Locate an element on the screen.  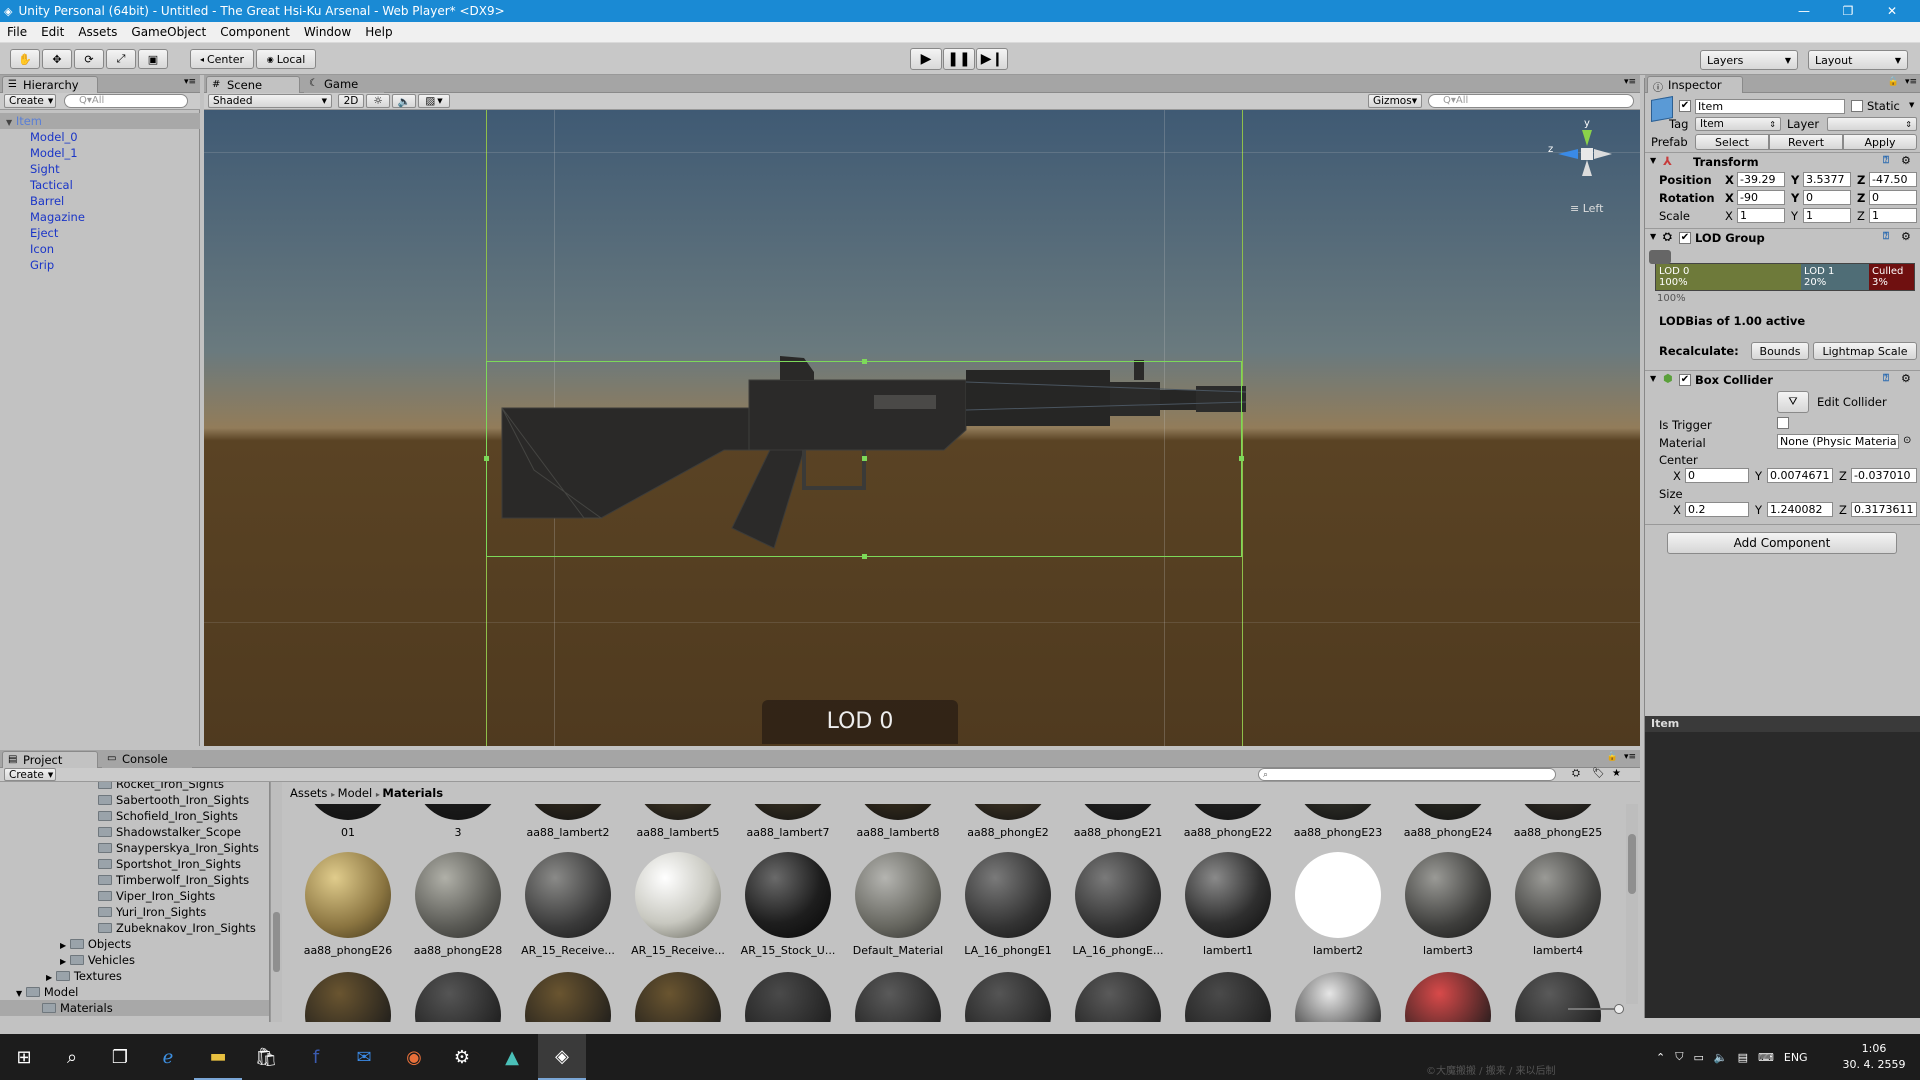
play-button: ▶ is located at coordinates (926, 59).